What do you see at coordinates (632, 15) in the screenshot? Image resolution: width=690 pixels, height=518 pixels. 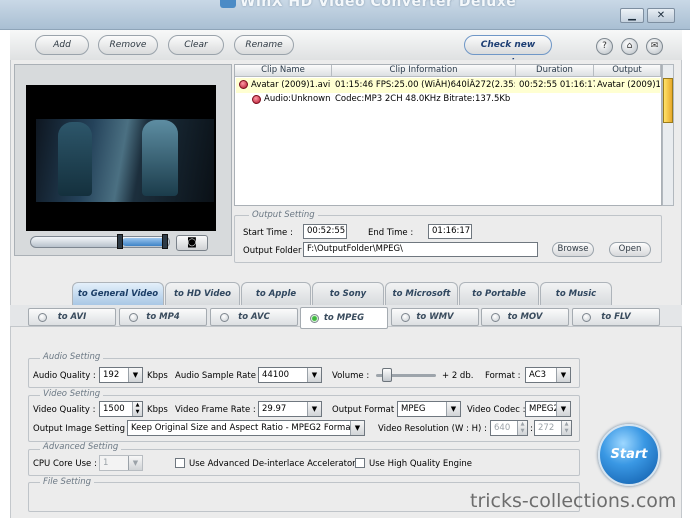 I see `minimize-button: ▁` at bounding box center [632, 15].